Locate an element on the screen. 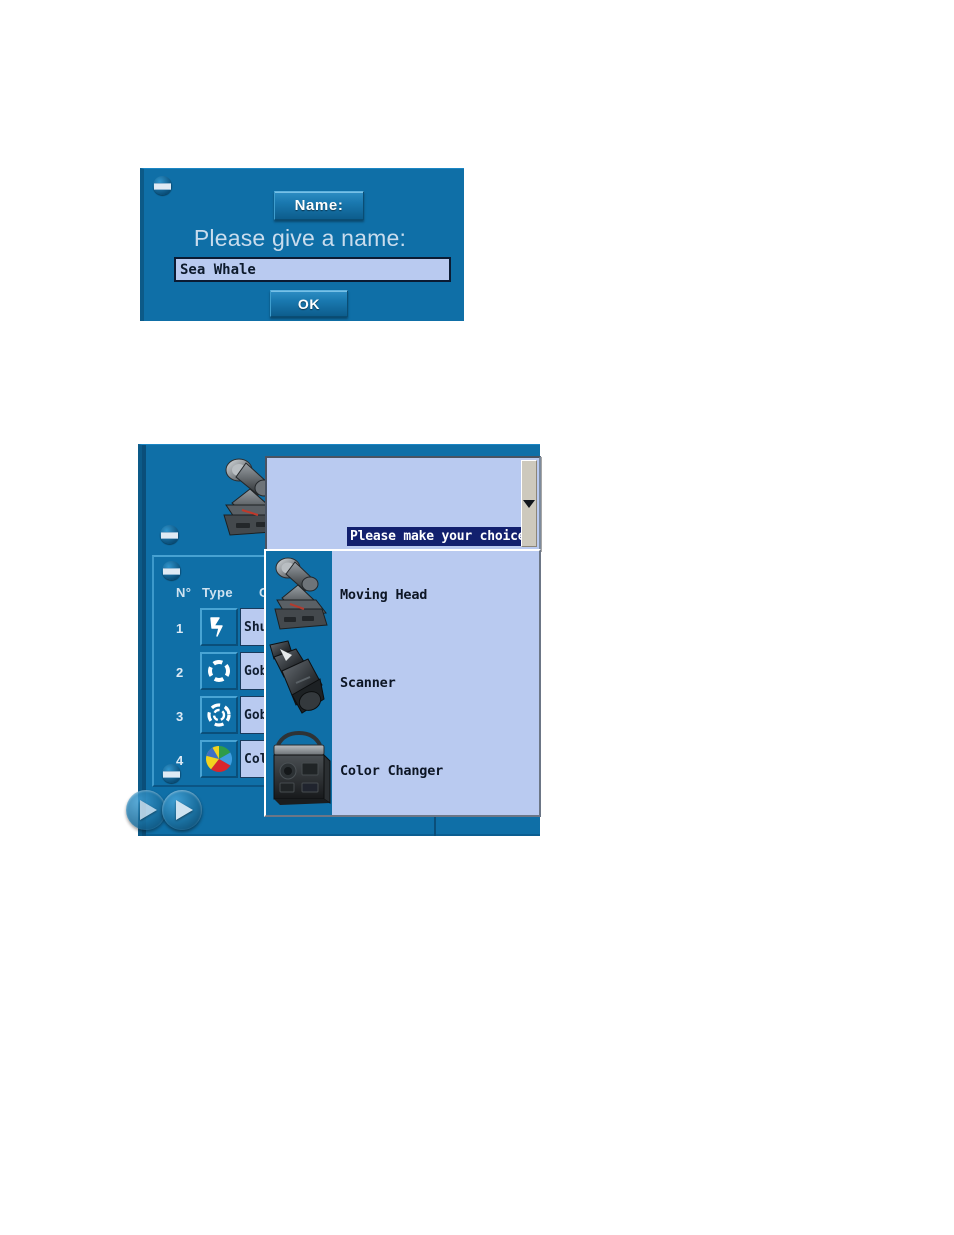 Image resolution: width=954 pixels, height=1235 pixels. dropdown-option-scanner: Scanner is located at coordinates (402, 683).